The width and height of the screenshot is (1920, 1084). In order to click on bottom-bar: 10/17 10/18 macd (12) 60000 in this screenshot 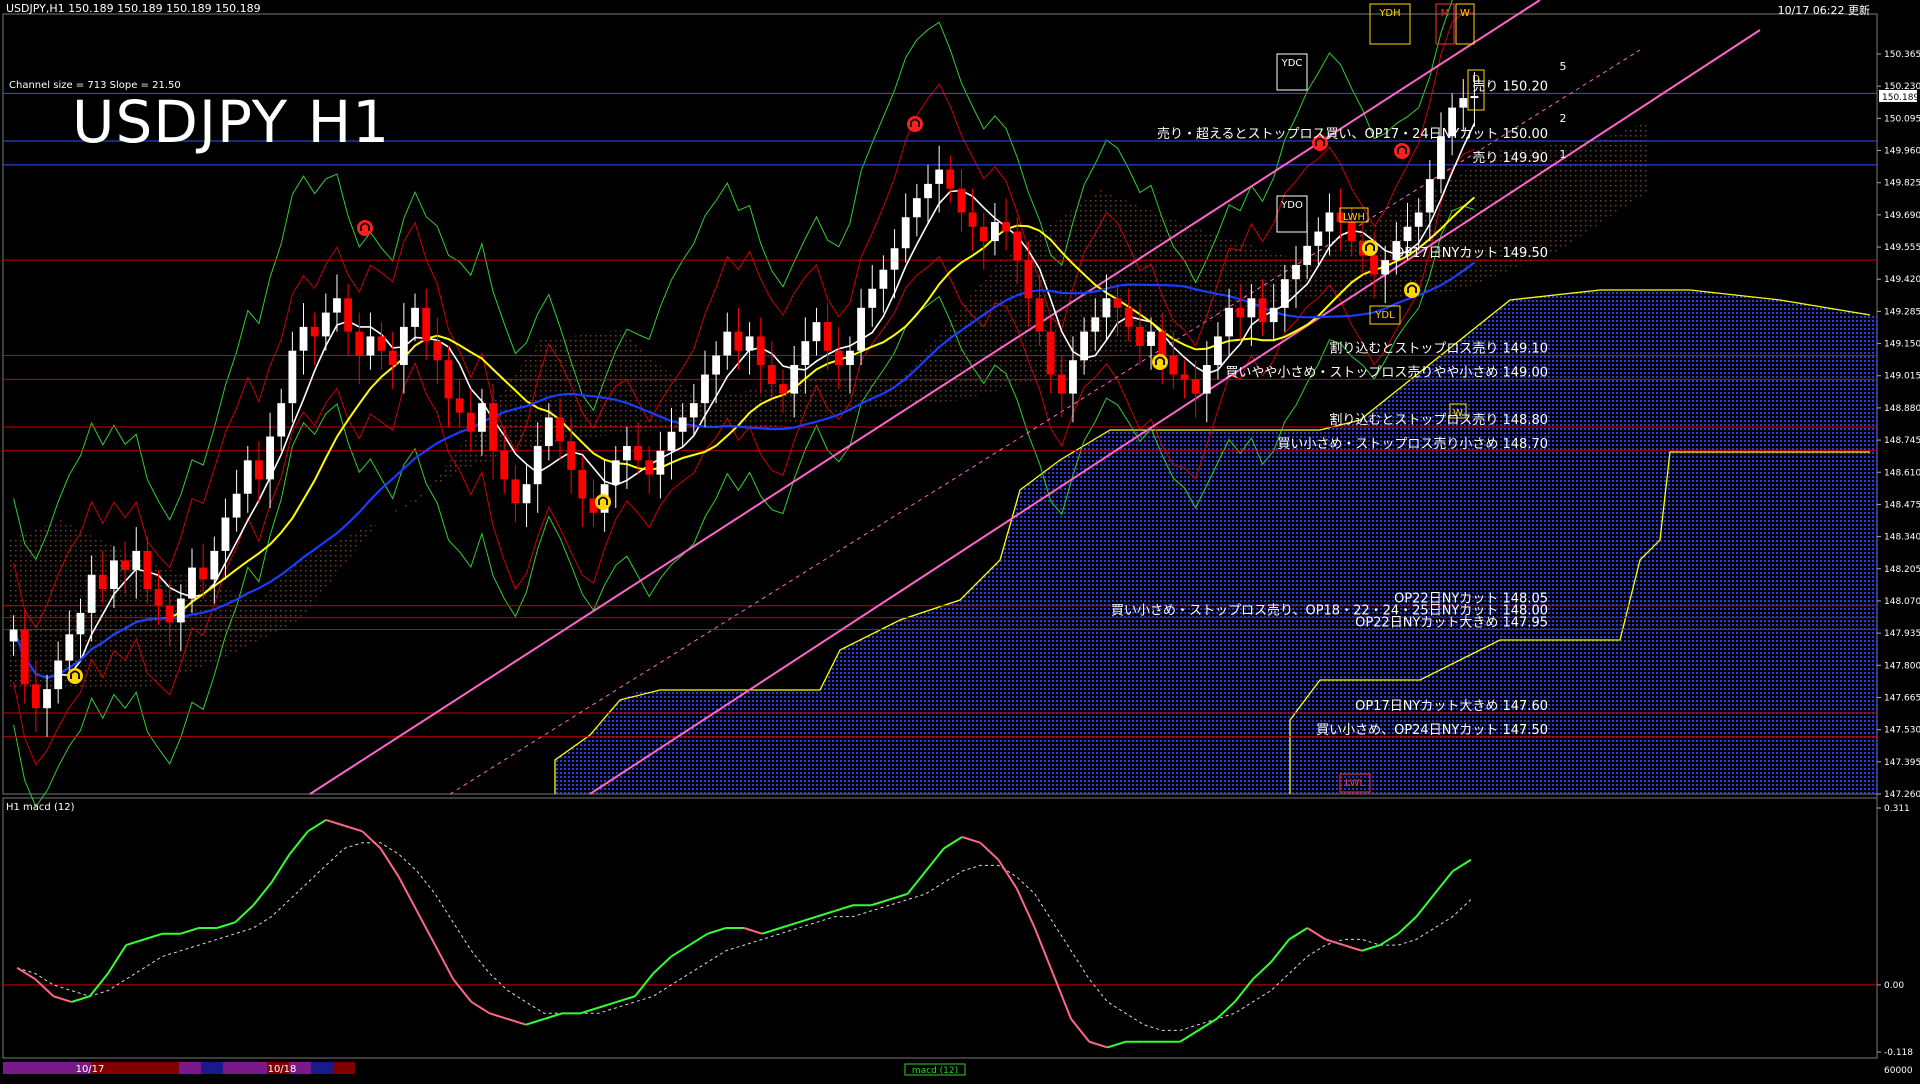, I will do `click(958, 1069)`.